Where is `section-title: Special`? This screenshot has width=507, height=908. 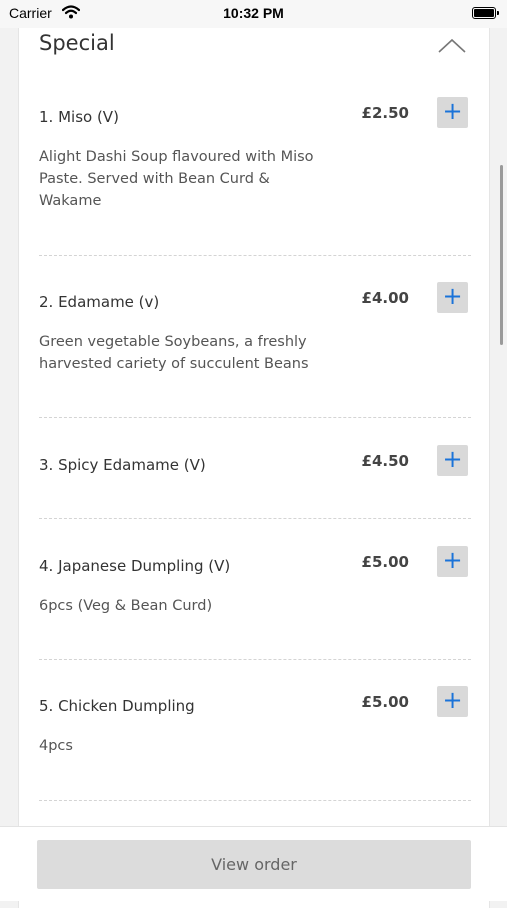 section-title: Special is located at coordinates (77, 43).